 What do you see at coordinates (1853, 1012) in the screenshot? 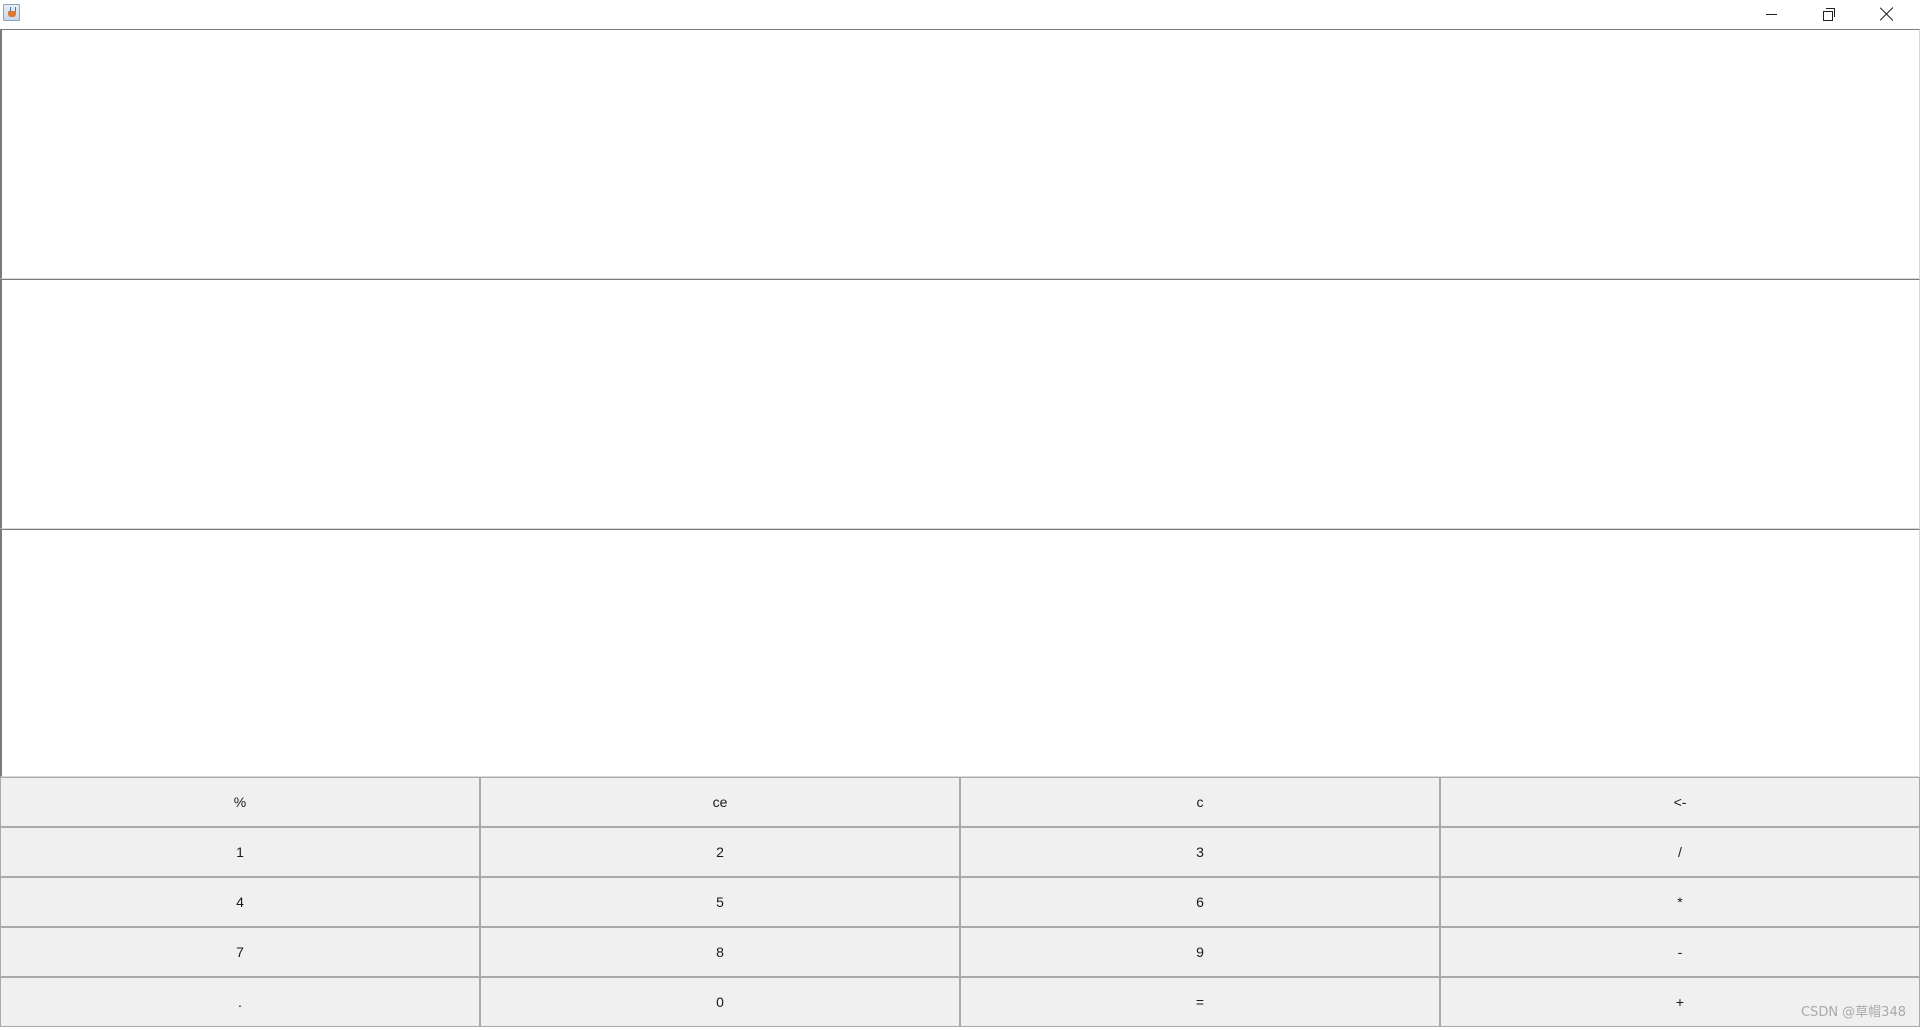
I see `watermark: CSDN @草帽348` at bounding box center [1853, 1012].